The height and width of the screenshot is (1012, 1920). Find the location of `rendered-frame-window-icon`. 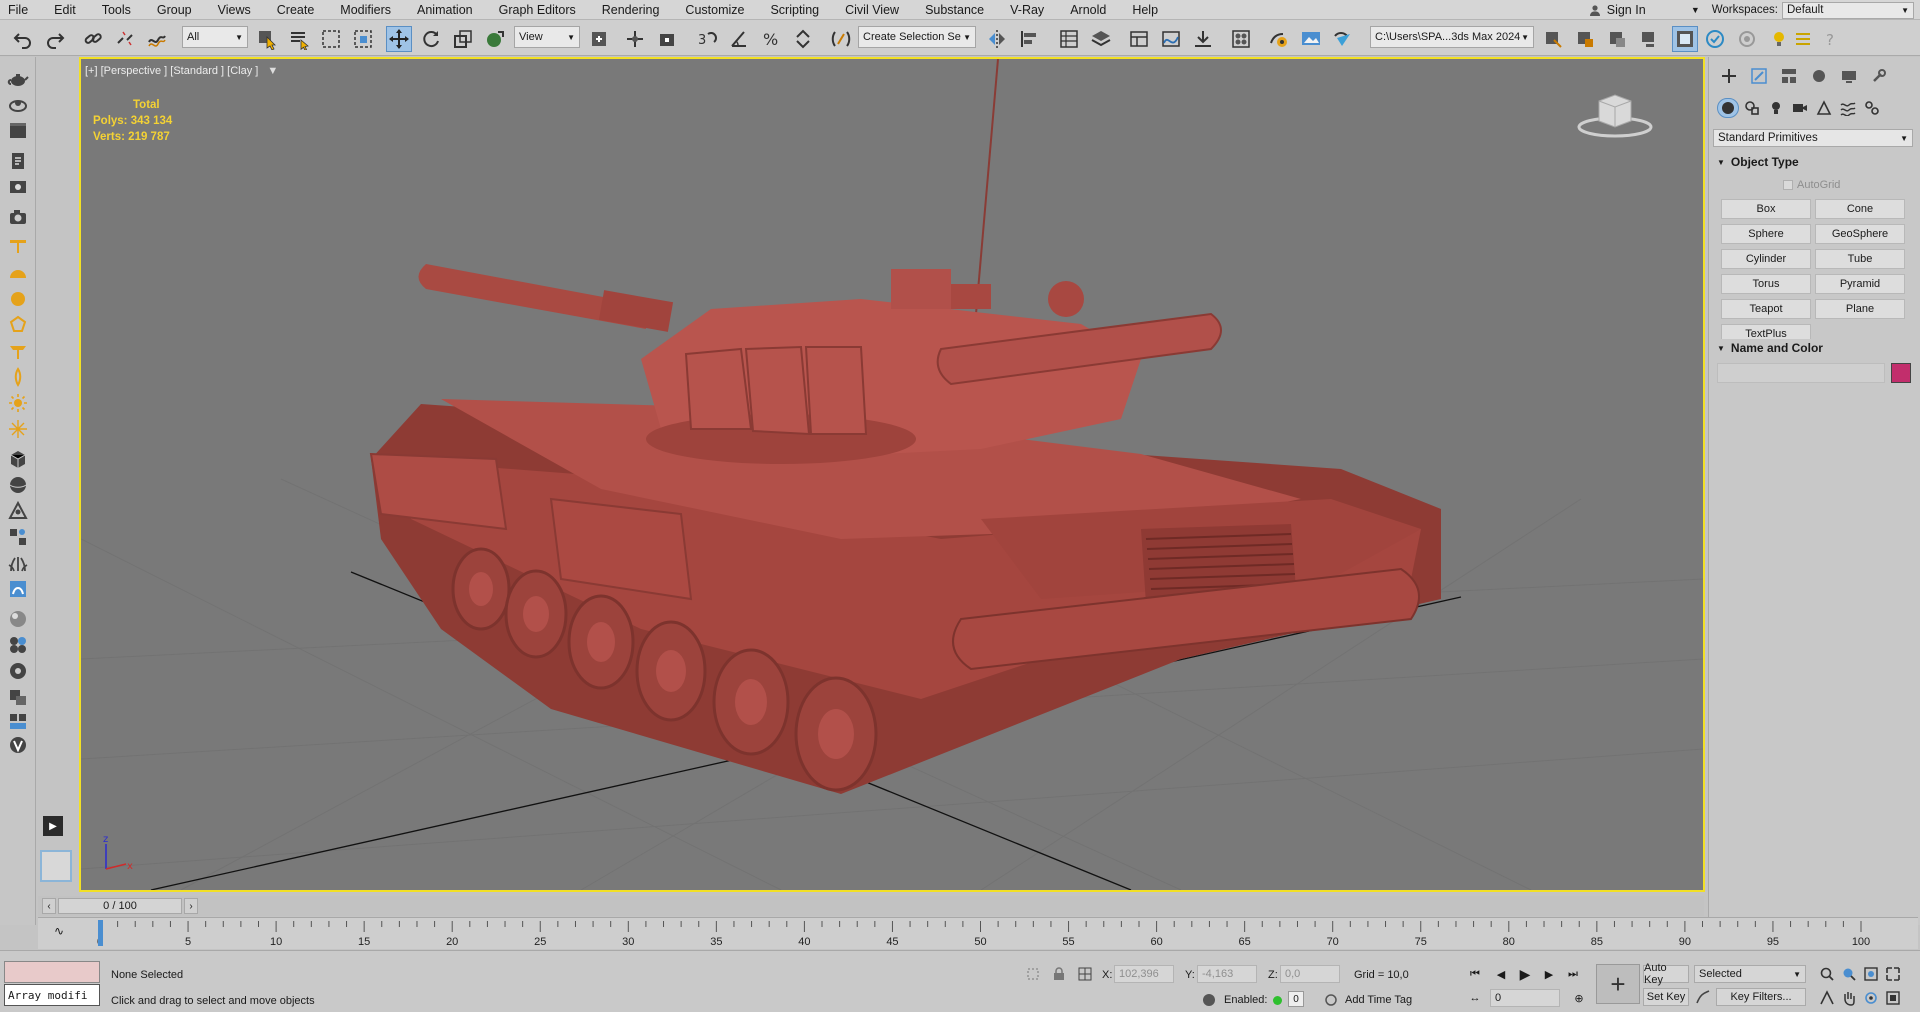

rendered-frame-window-icon is located at coordinates (1311, 39).